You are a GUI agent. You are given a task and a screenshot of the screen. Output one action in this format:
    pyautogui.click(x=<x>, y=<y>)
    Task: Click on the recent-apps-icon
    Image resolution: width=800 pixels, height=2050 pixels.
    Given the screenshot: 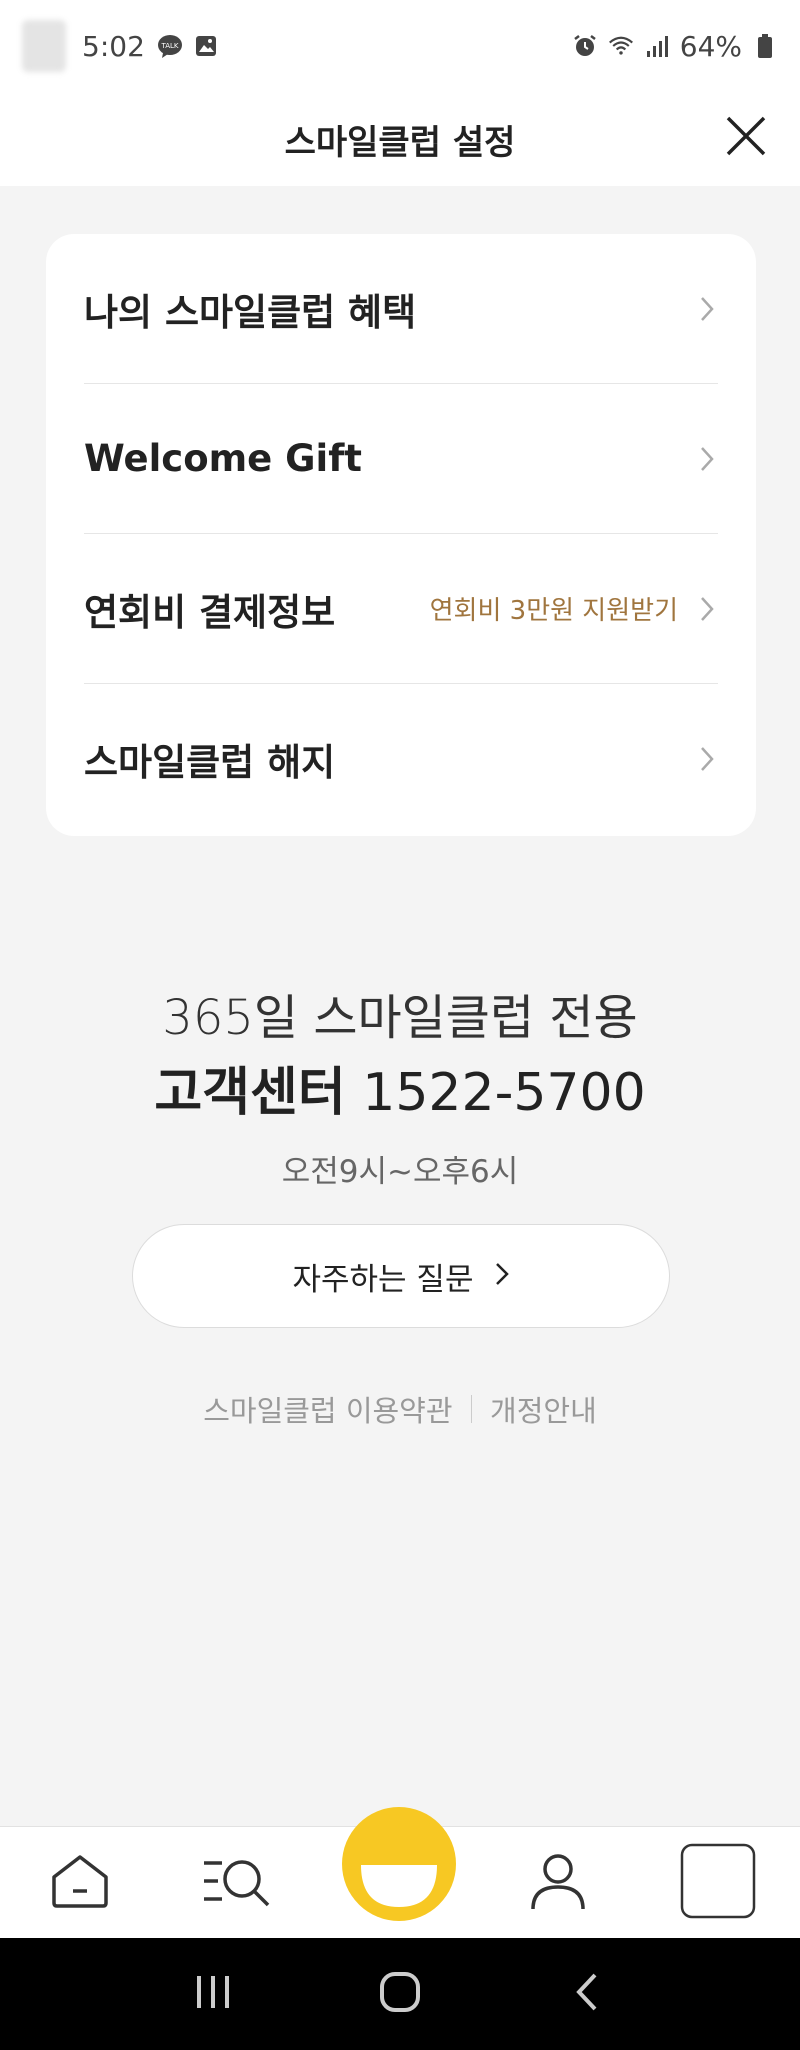 What is the action you would take?
    pyautogui.click(x=213, y=1994)
    